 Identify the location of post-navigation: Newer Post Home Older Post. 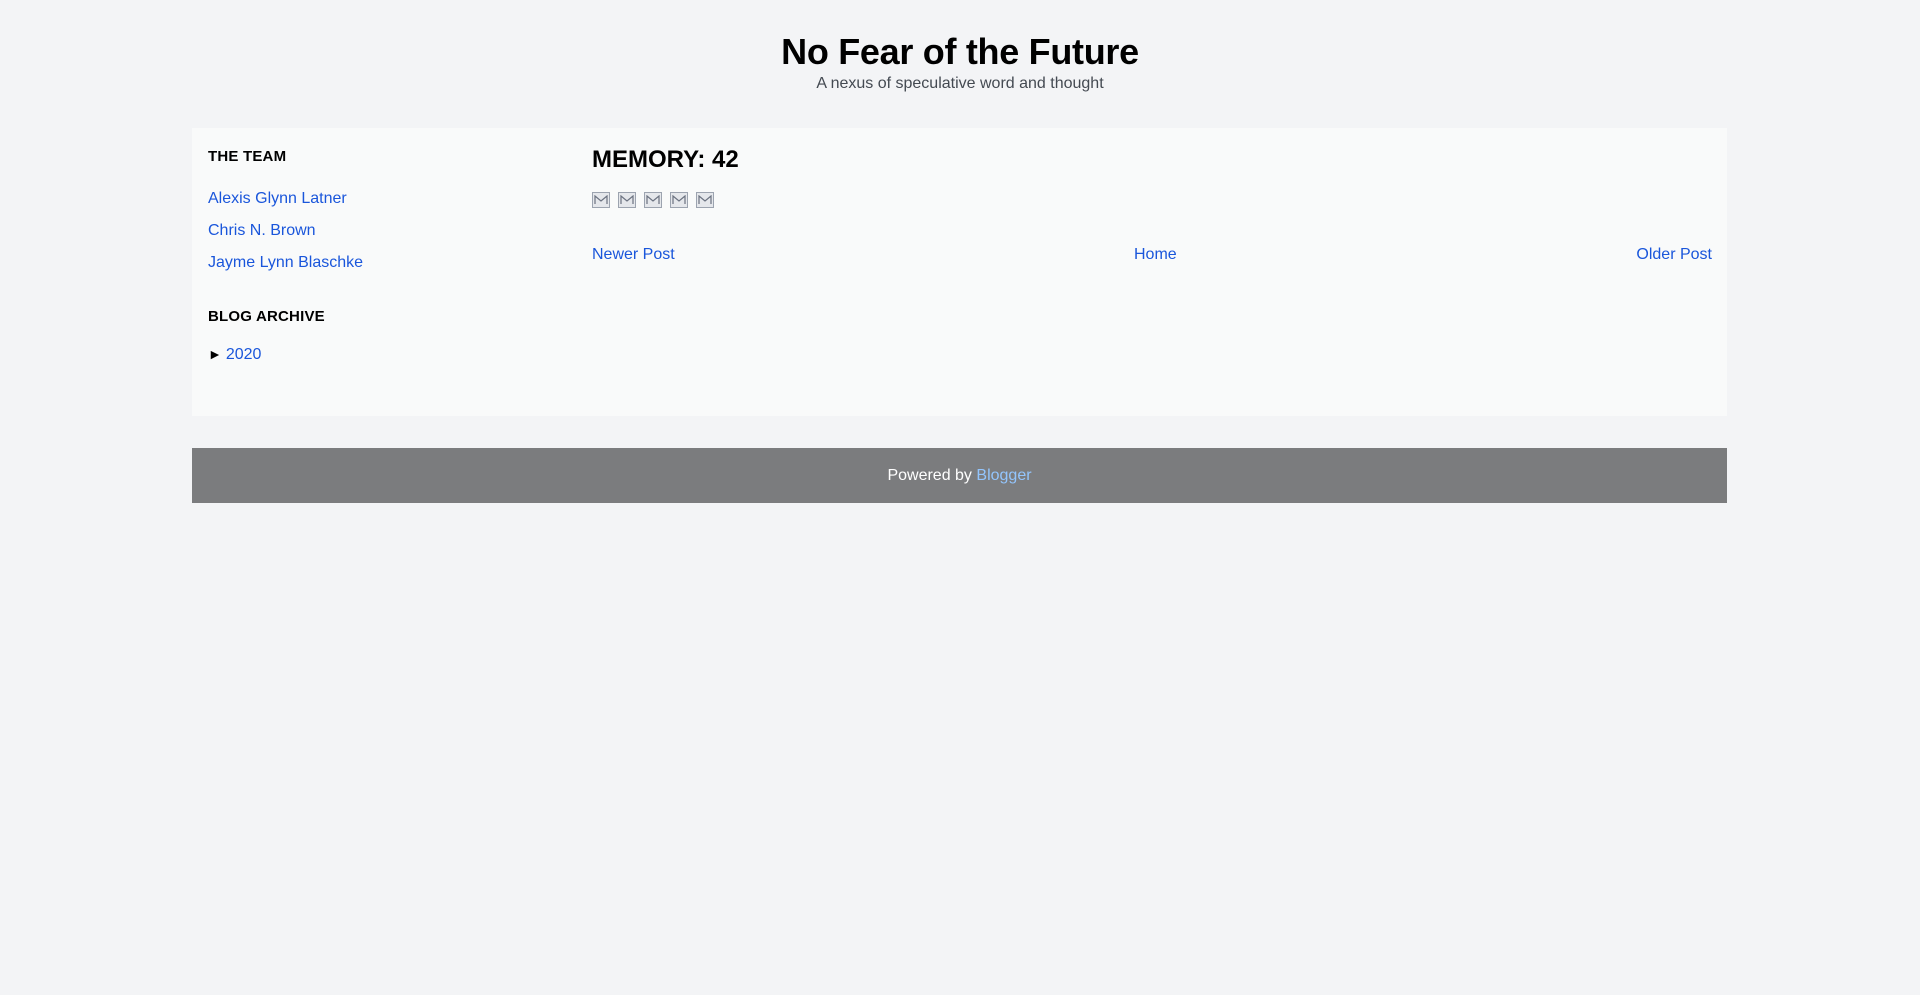
(1152, 258).